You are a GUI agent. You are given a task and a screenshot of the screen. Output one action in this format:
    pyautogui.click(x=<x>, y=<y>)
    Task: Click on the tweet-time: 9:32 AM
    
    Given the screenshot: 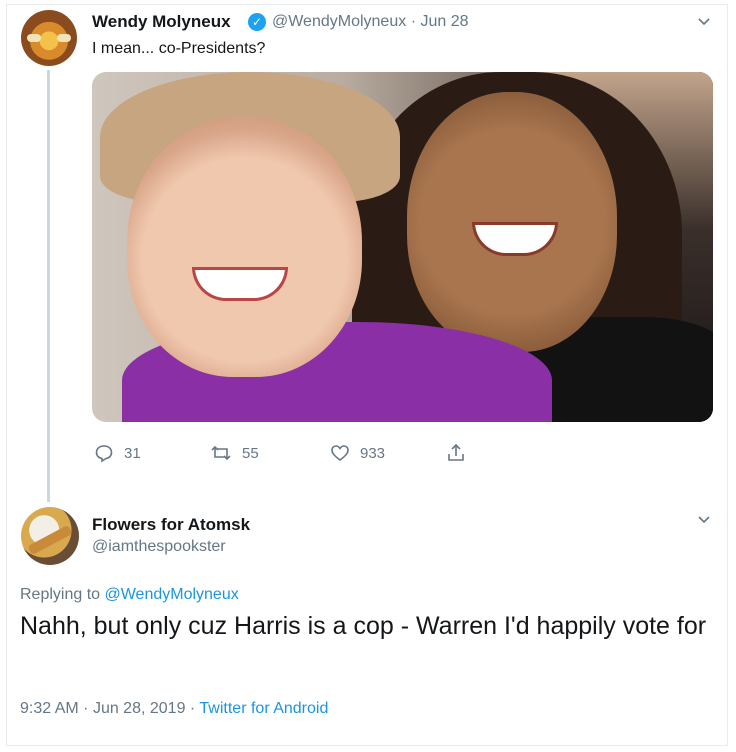 What is the action you would take?
    pyautogui.click(x=49, y=708)
    